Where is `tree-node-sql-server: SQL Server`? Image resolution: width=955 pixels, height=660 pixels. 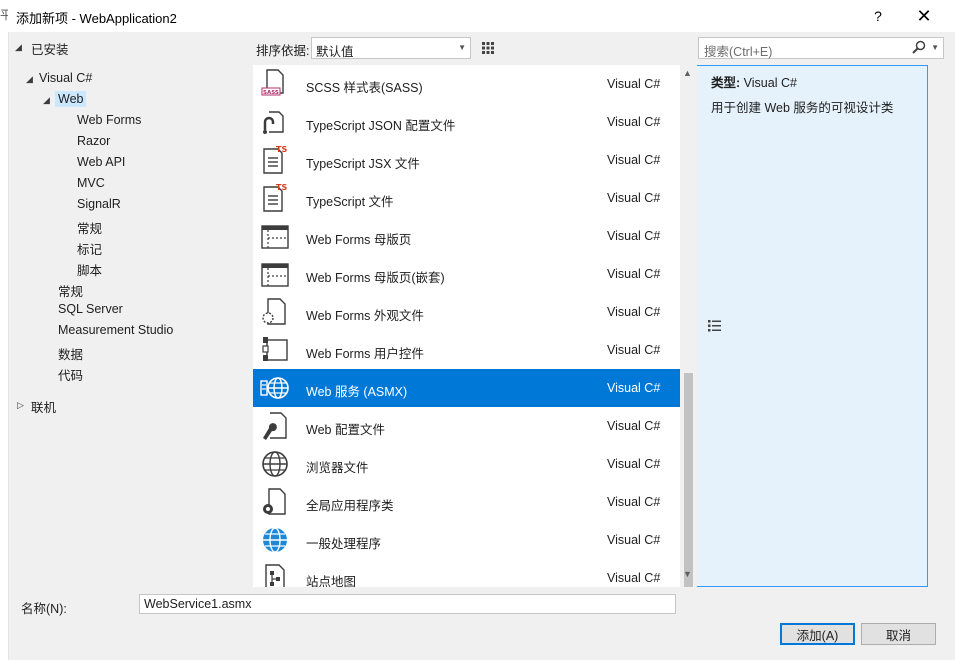
tree-node-sql-server: SQL Server is located at coordinates (90, 309).